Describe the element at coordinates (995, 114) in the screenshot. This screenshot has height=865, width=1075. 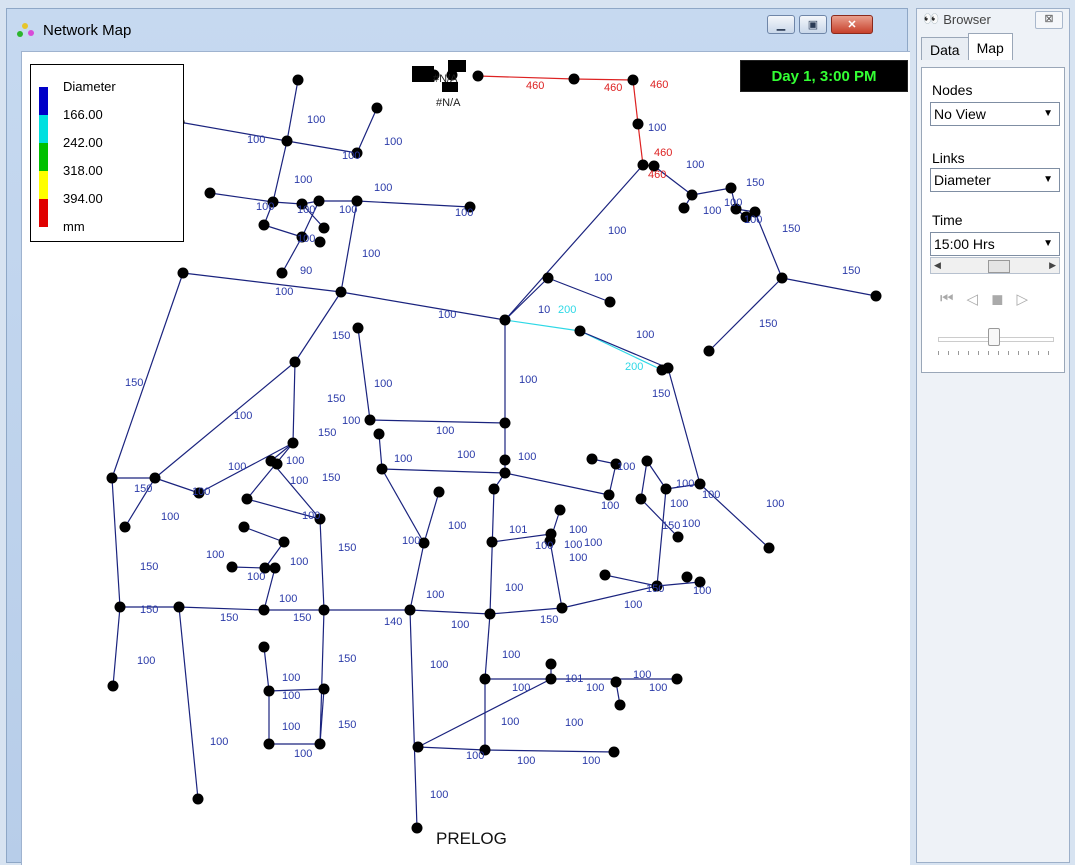
I see `nodes-select: No View ▼` at that location.